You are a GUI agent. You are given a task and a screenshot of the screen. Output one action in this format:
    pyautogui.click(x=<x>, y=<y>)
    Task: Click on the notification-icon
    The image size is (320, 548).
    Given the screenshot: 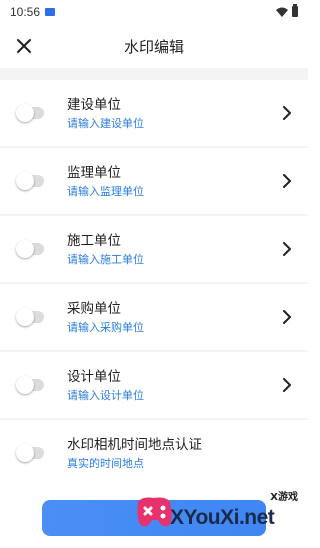 What is the action you would take?
    pyautogui.click(x=50, y=12)
    